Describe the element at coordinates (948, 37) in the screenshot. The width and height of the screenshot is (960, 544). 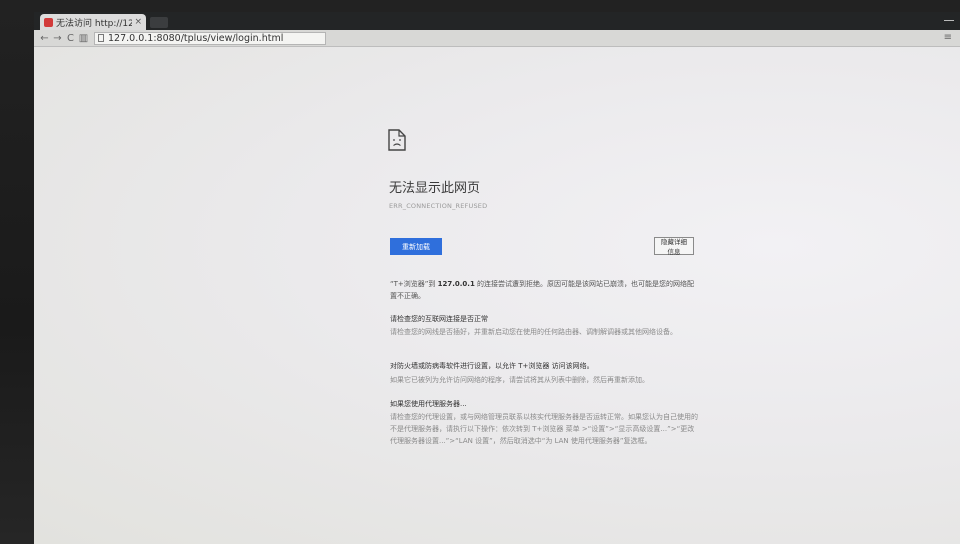
I see `menu-icon: ≡` at that location.